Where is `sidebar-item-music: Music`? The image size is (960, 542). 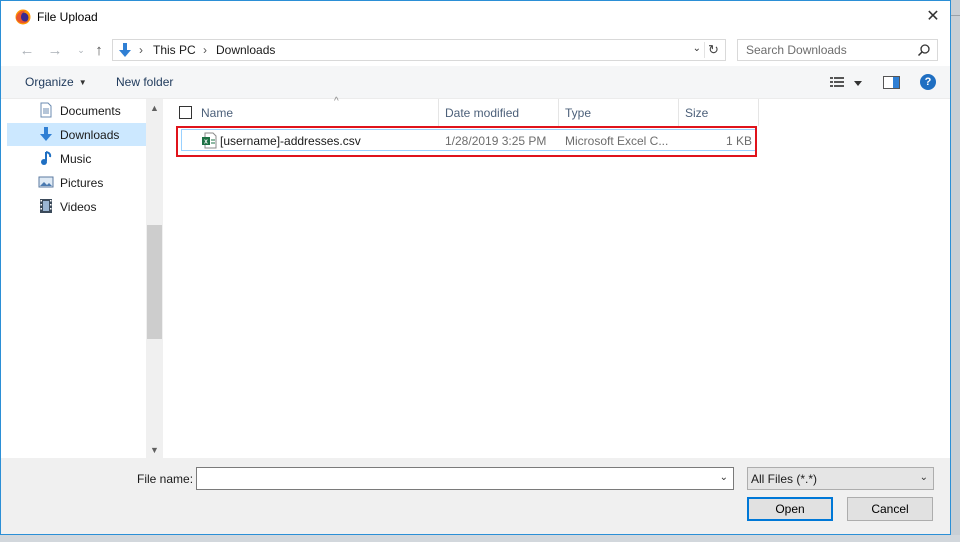 sidebar-item-music: Music is located at coordinates (76, 158).